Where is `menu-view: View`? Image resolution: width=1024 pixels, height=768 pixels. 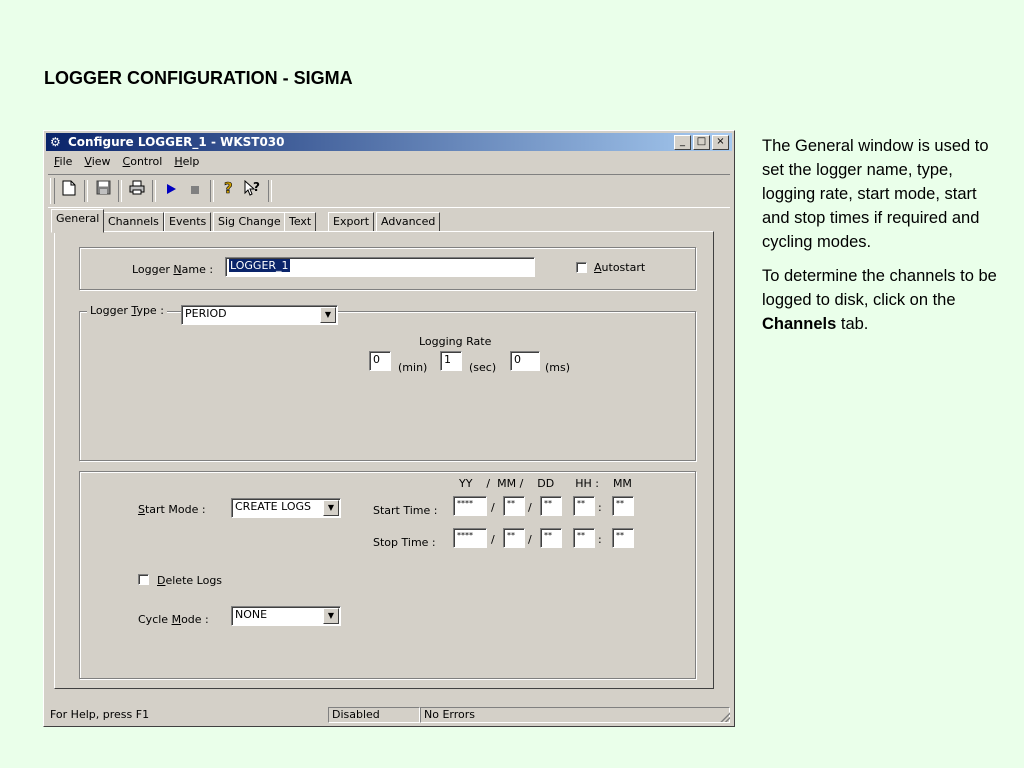 menu-view: View is located at coordinates (97, 162).